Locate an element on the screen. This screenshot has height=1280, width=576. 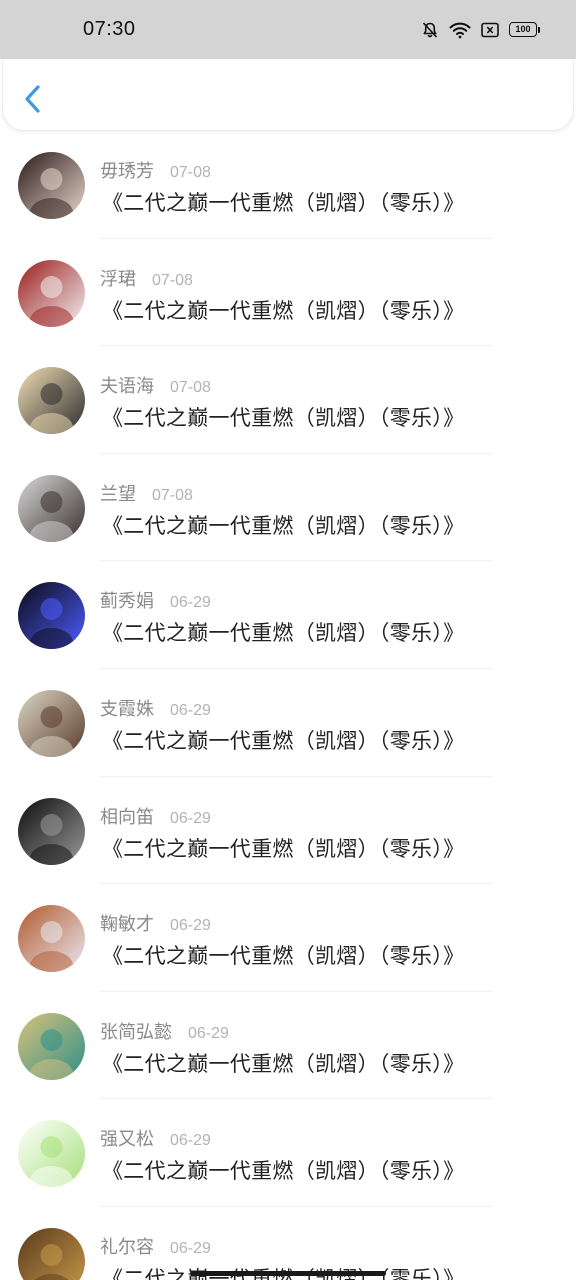
battery-icon: 100 is located at coordinates (524, 29).